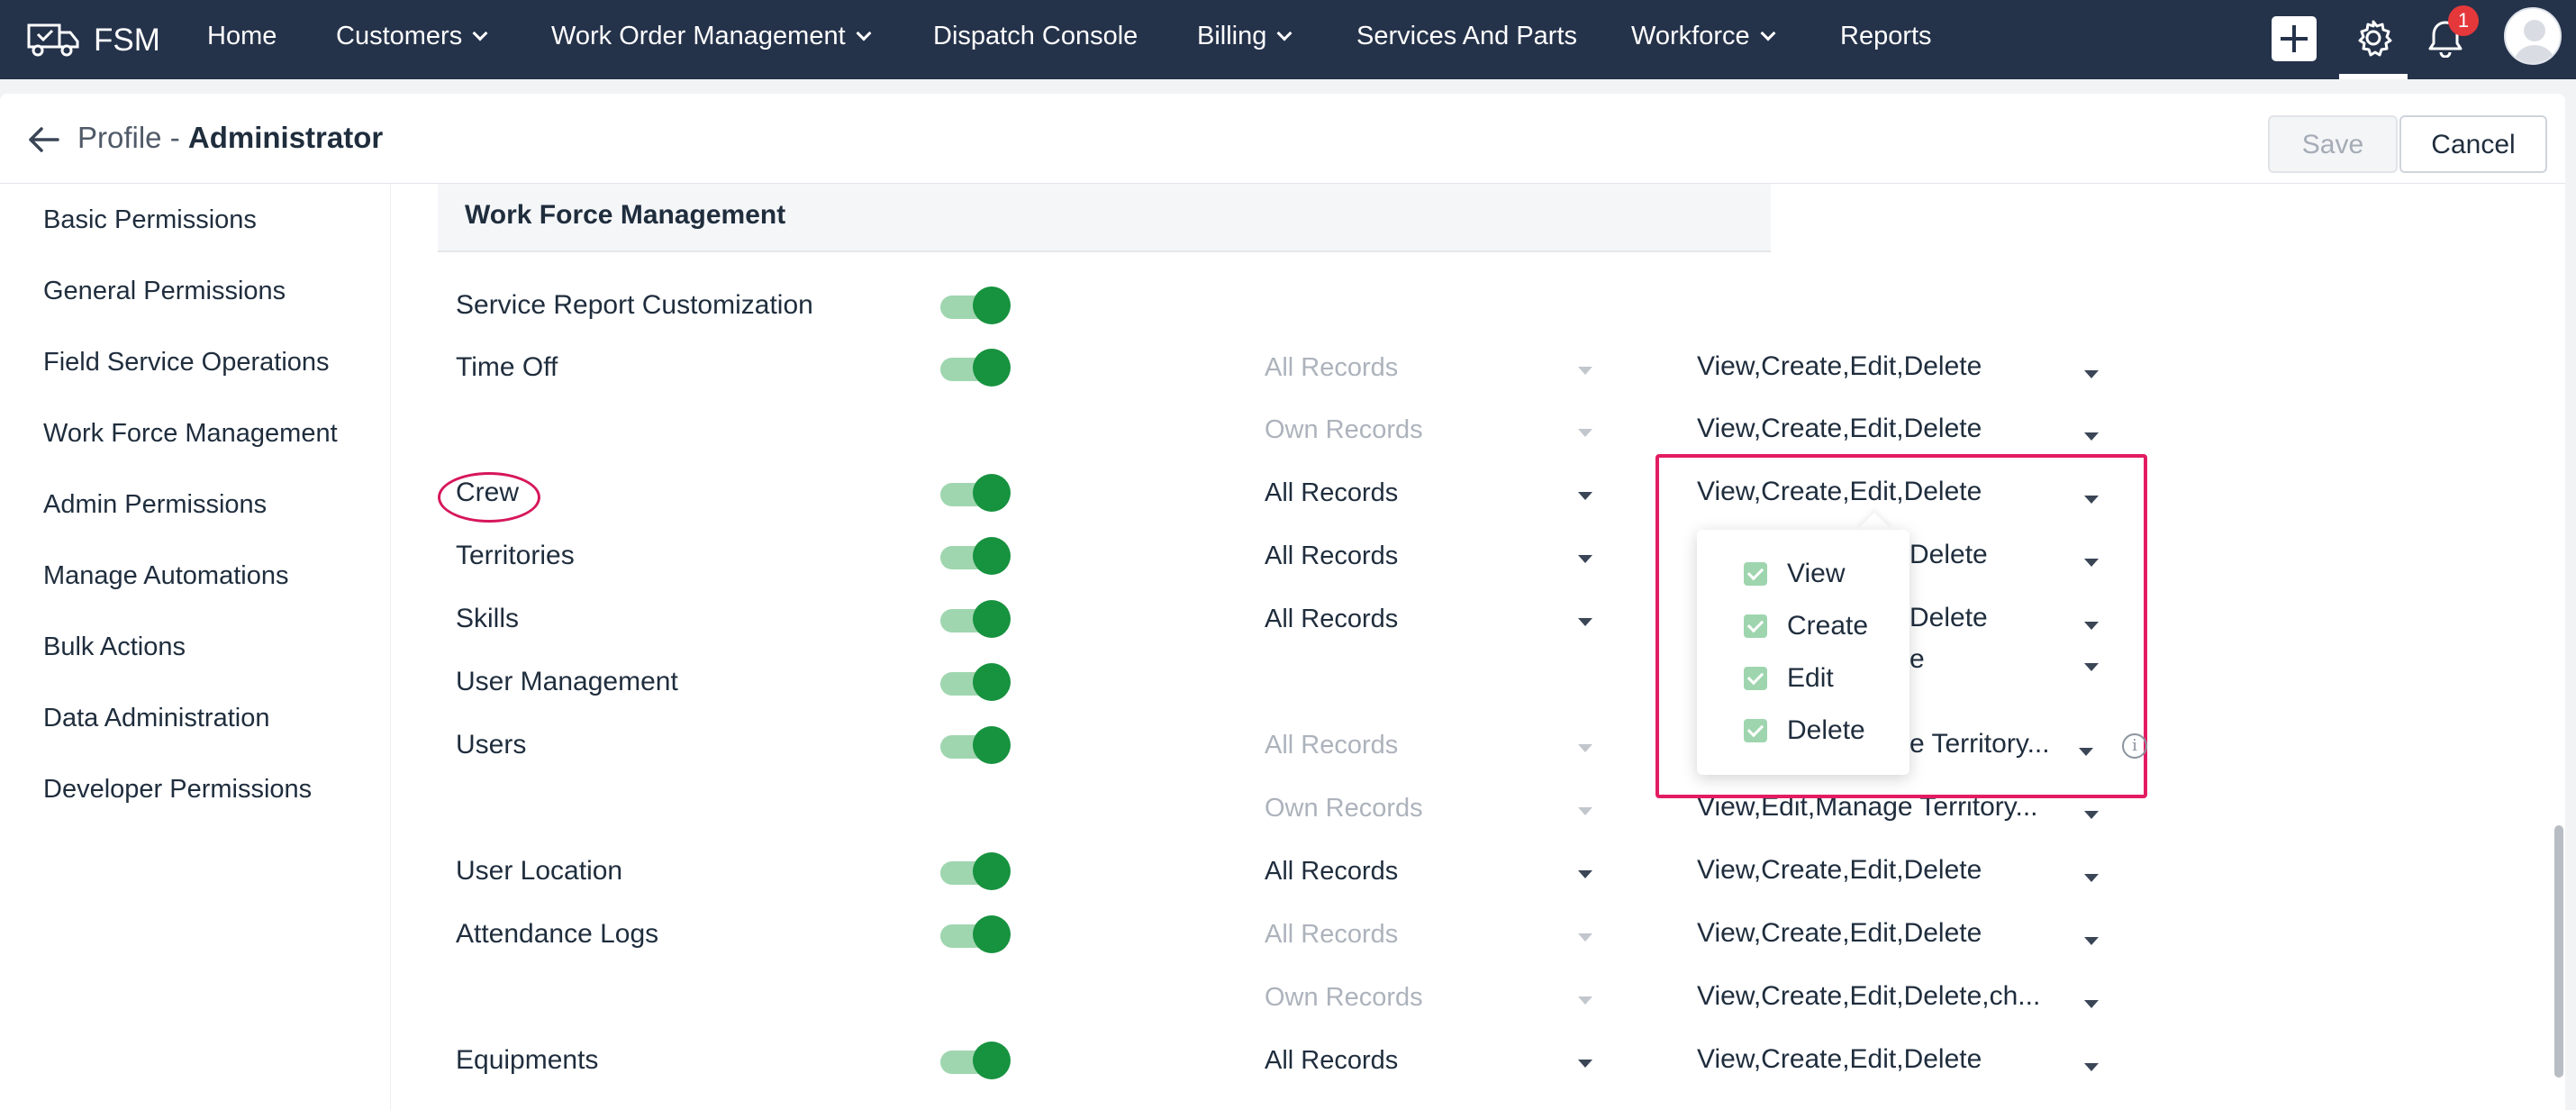 This screenshot has width=2576, height=1110. I want to click on option-delete: Delete, so click(1804, 730).